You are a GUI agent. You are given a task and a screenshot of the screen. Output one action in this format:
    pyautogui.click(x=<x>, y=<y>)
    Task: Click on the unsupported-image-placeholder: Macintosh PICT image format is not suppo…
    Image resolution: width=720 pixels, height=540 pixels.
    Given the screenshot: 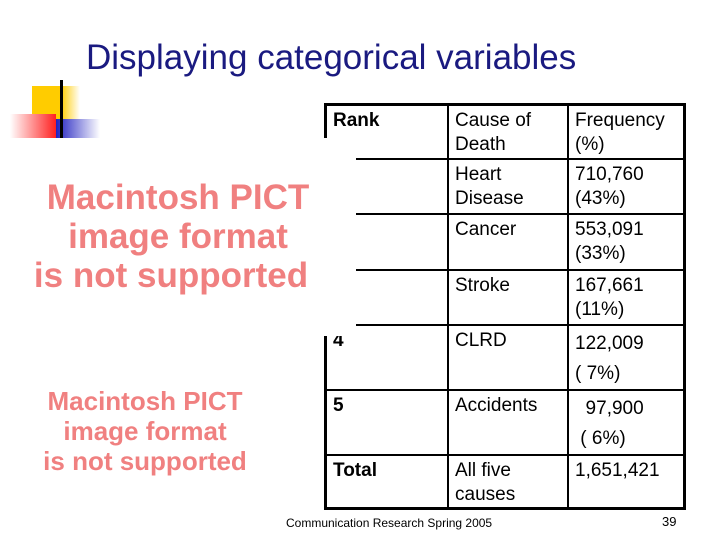 What is the action you would take?
    pyautogui.click(x=145, y=432)
    